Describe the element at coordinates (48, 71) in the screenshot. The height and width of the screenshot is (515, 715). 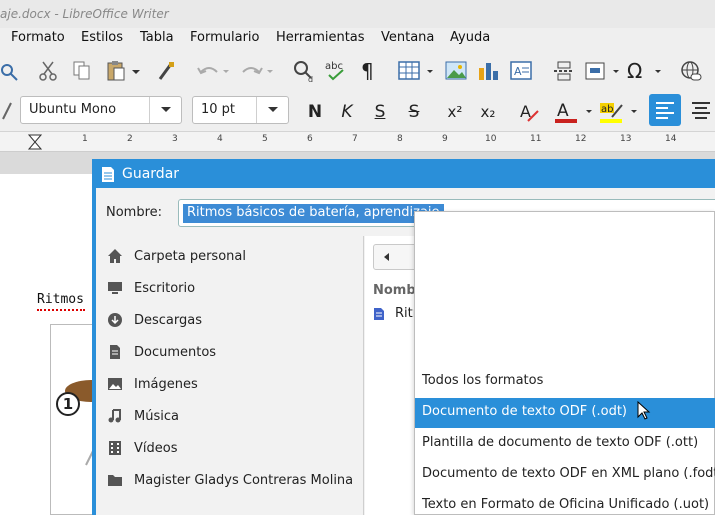
I see `cut-icon` at that location.